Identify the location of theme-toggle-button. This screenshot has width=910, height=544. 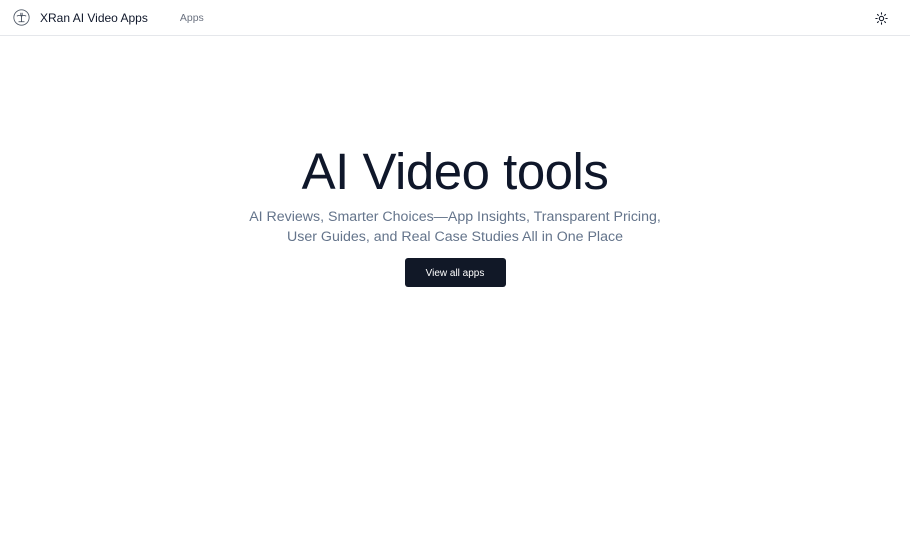
(881, 18).